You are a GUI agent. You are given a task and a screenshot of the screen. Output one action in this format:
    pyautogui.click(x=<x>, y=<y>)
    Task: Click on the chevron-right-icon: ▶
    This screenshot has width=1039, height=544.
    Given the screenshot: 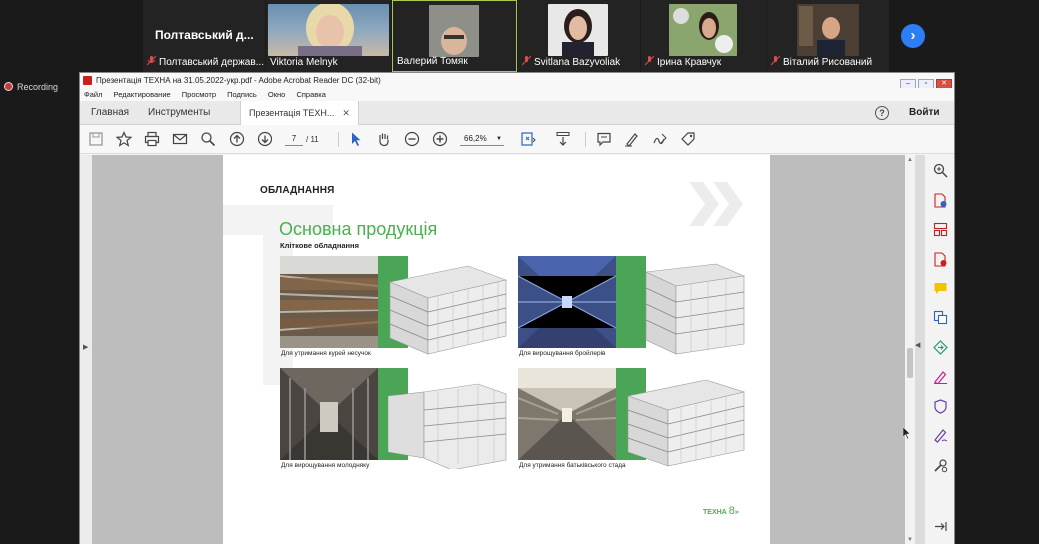 What is the action you would take?
    pyautogui.click(x=86, y=347)
    